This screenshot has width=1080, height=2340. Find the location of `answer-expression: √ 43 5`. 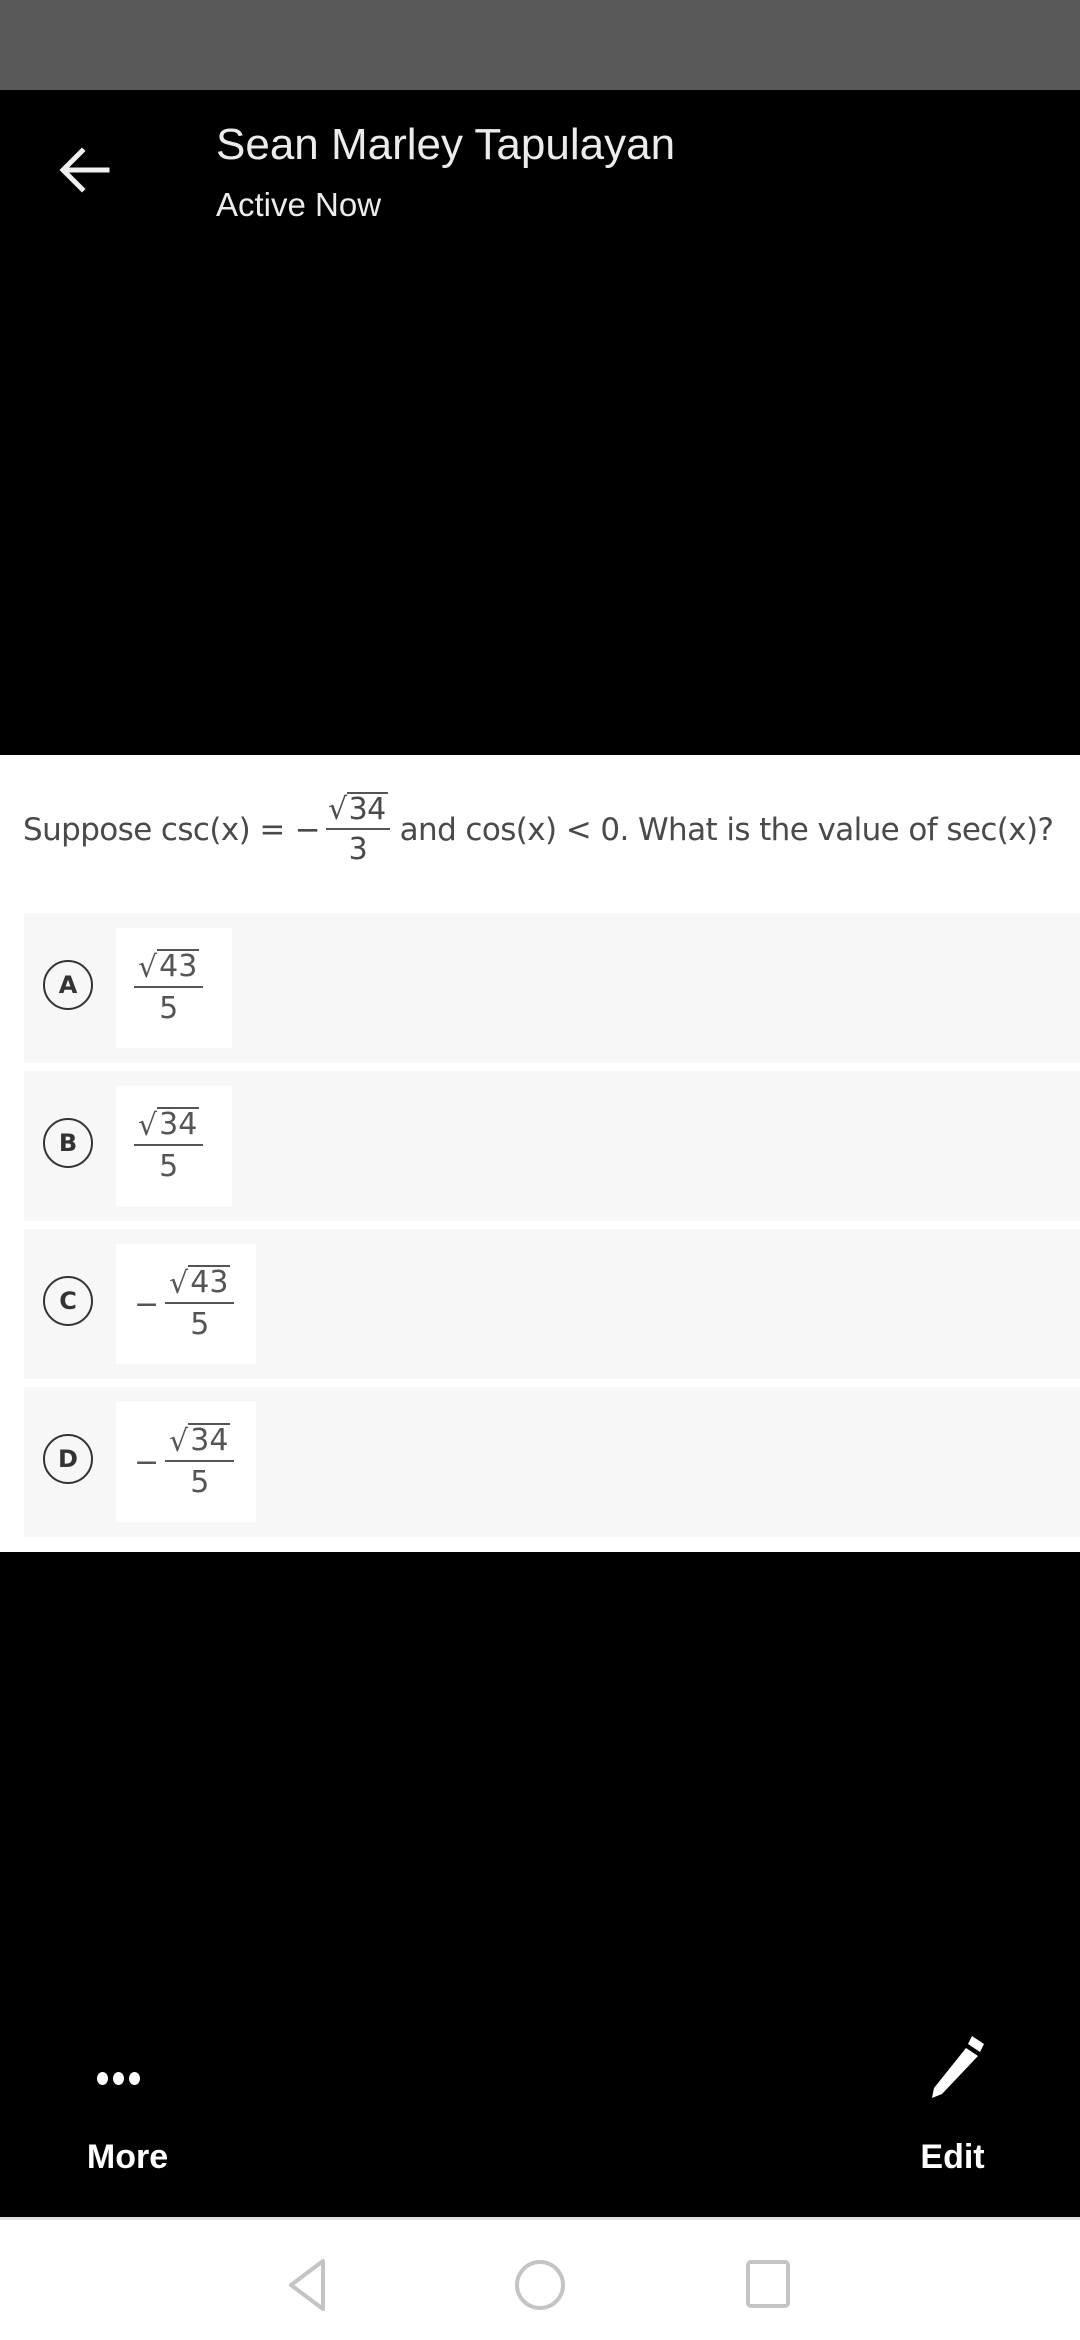

answer-expression: √ 43 5 is located at coordinates (169, 988).